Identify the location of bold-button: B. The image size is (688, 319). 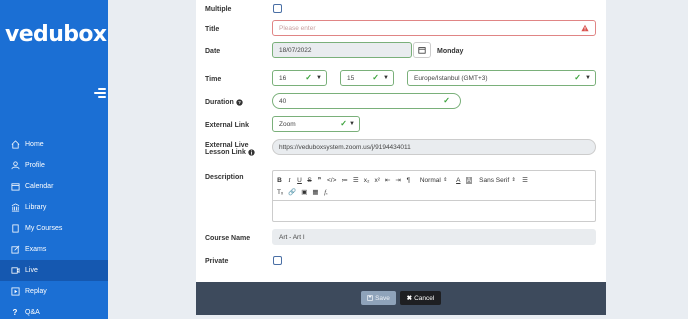
(279, 180).